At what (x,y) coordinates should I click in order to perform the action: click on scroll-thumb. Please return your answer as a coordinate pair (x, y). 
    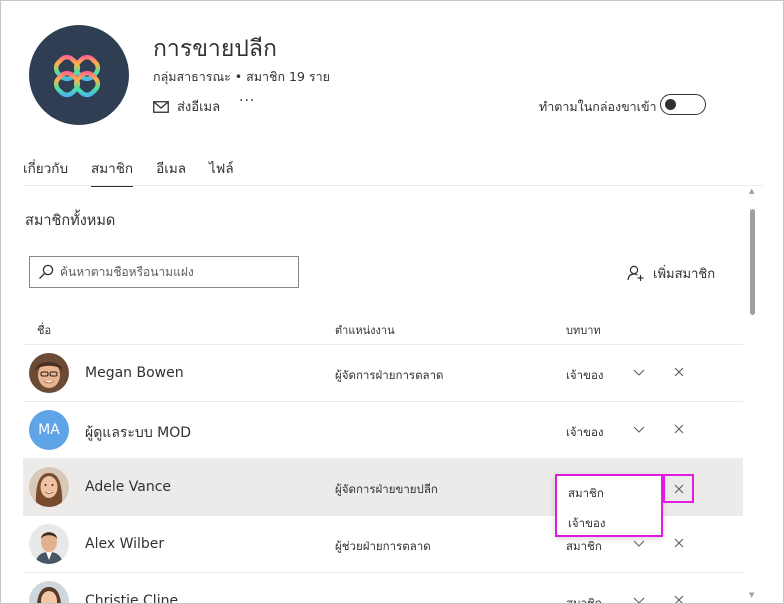
    Looking at the image, I should click on (752, 262).